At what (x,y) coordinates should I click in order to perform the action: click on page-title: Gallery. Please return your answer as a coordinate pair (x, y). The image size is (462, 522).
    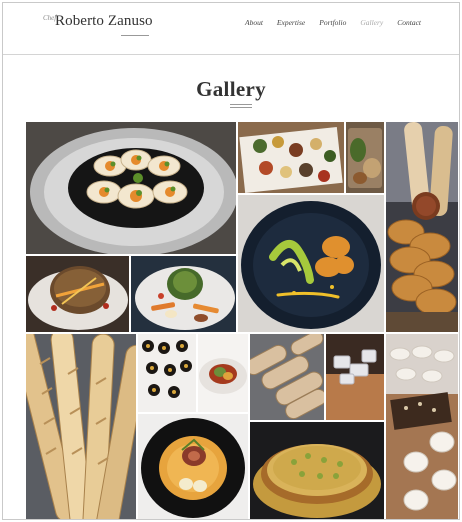
    Looking at the image, I should click on (231, 89).